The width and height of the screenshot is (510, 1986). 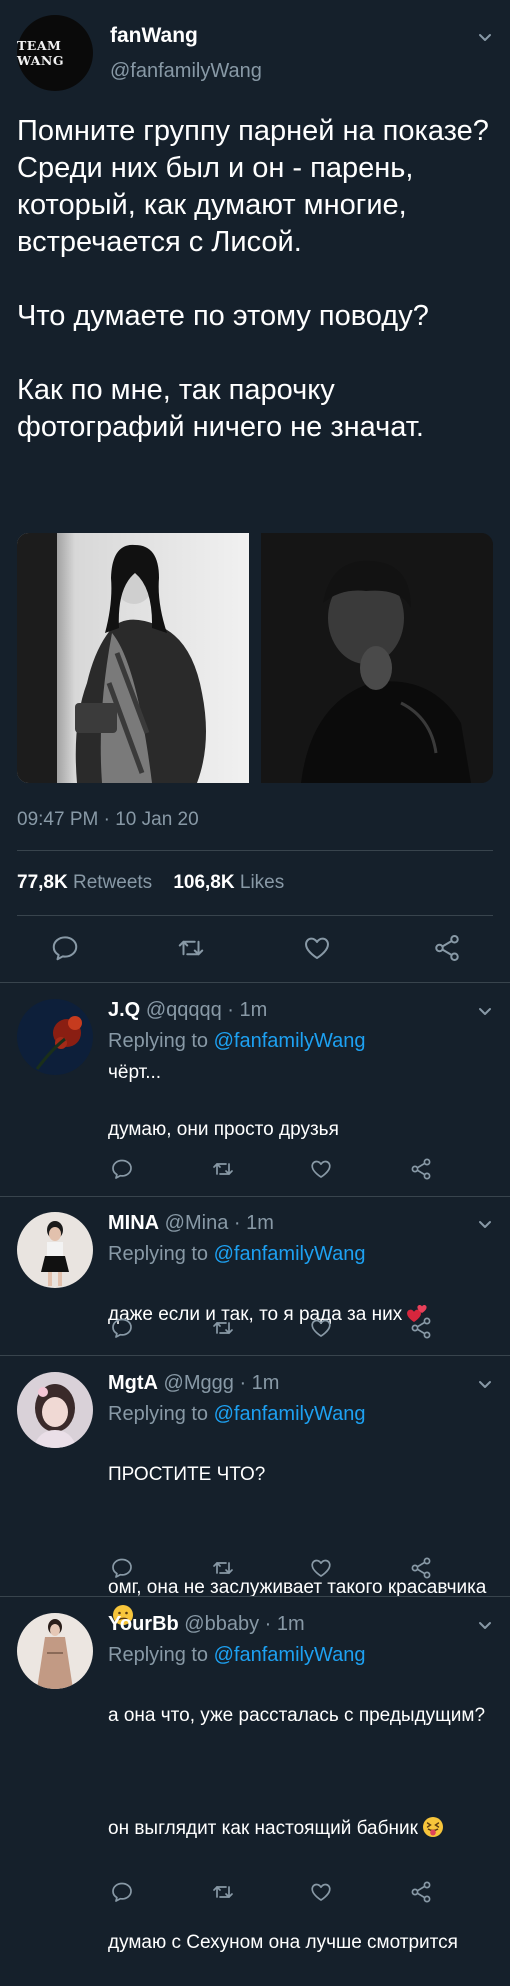 I want to click on tongue-face-emoji-icon, so click(x=433, y=1827).